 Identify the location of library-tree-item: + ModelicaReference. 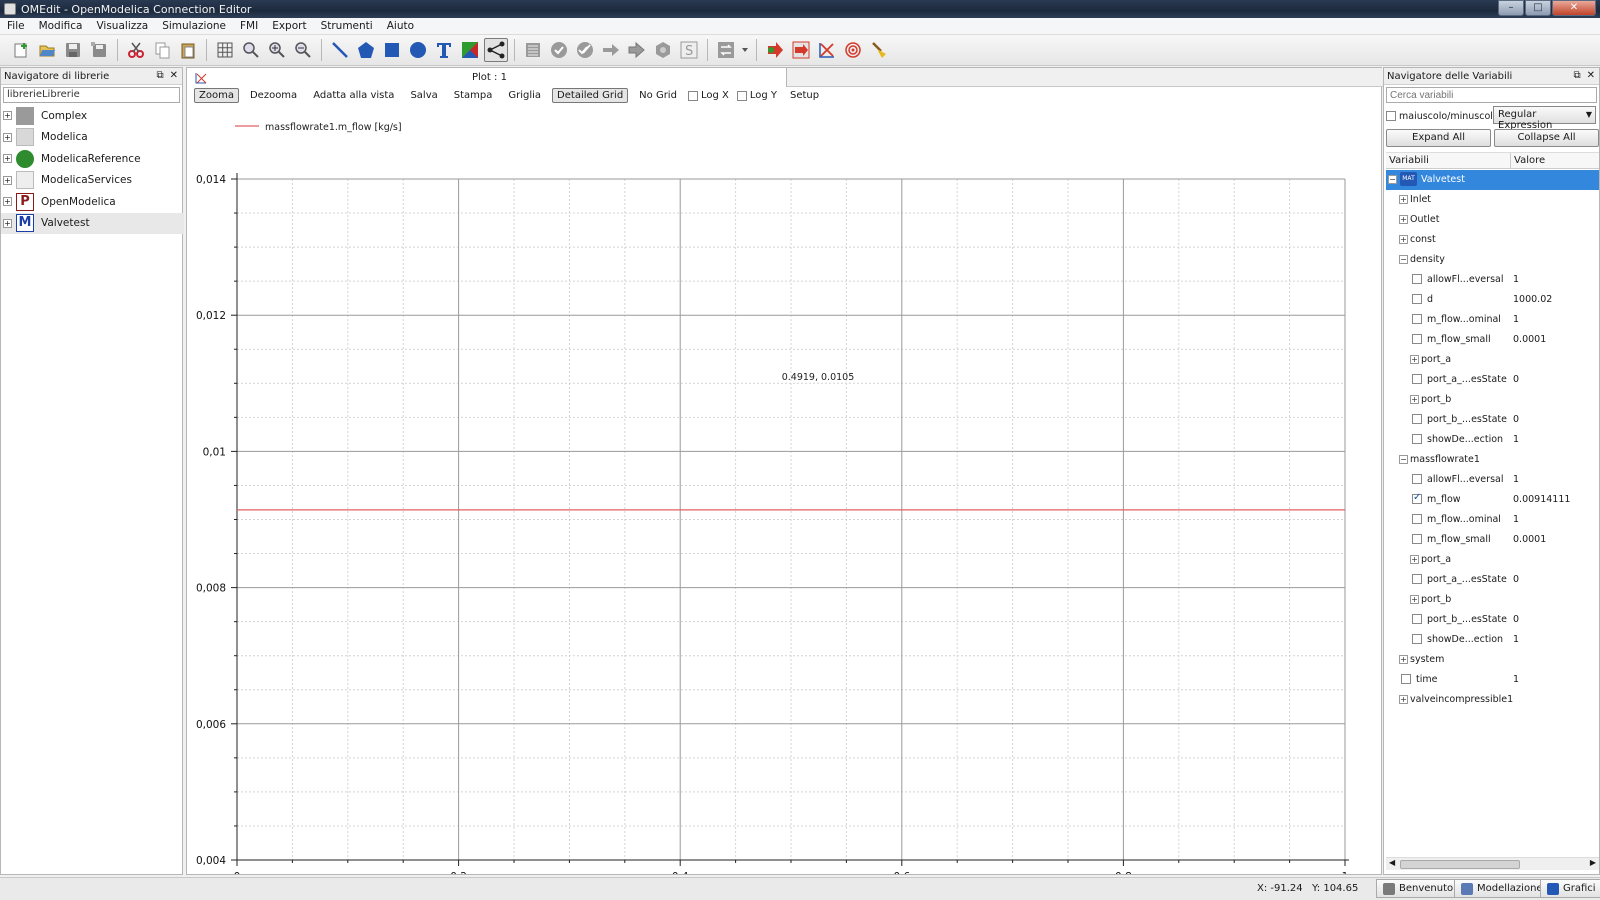
(92, 159).